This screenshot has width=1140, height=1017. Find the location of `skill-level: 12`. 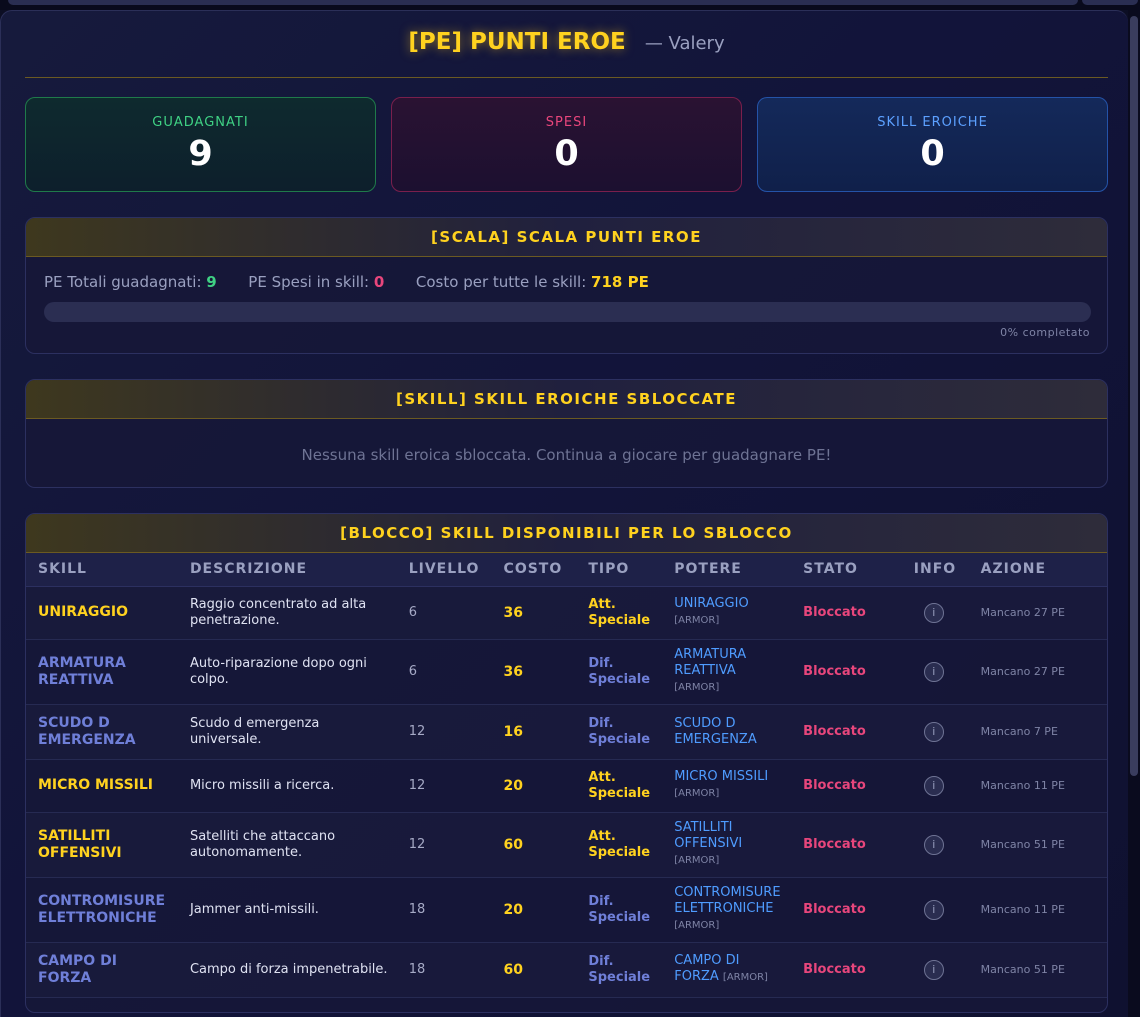

skill-level: 12 is located at coordinates (417, 731).